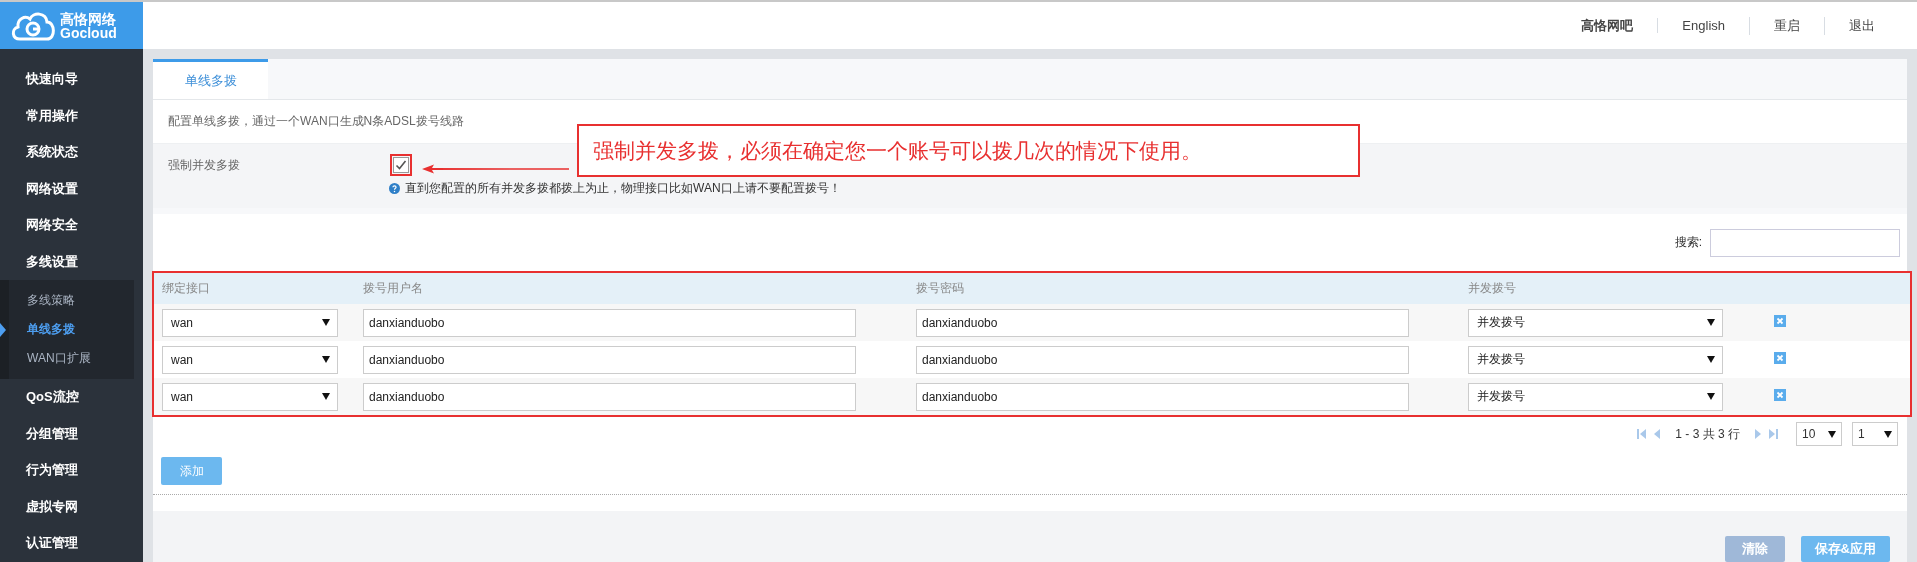  I want to click on submenu-item: 单线多拨, so click(71, 329).